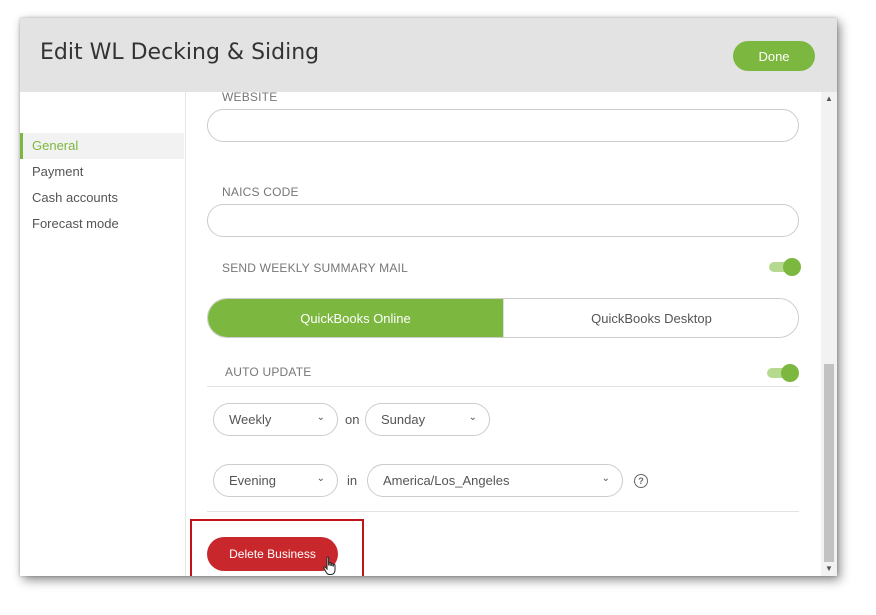 This screenshot has width=876, height=615. What do you see at coordinates (102, 224) in the screenshot?
I see `sidebar-item-forecast-mode: Forecast mode` at bounding box center [102, 224].